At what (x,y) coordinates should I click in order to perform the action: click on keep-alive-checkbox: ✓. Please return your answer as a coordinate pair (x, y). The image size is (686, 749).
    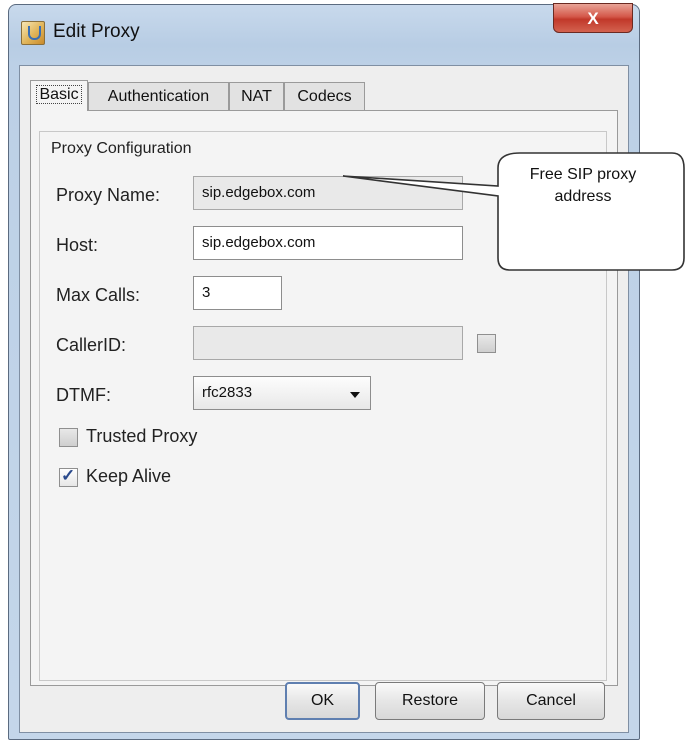
    Looking at the image, I should click on (68, 476).